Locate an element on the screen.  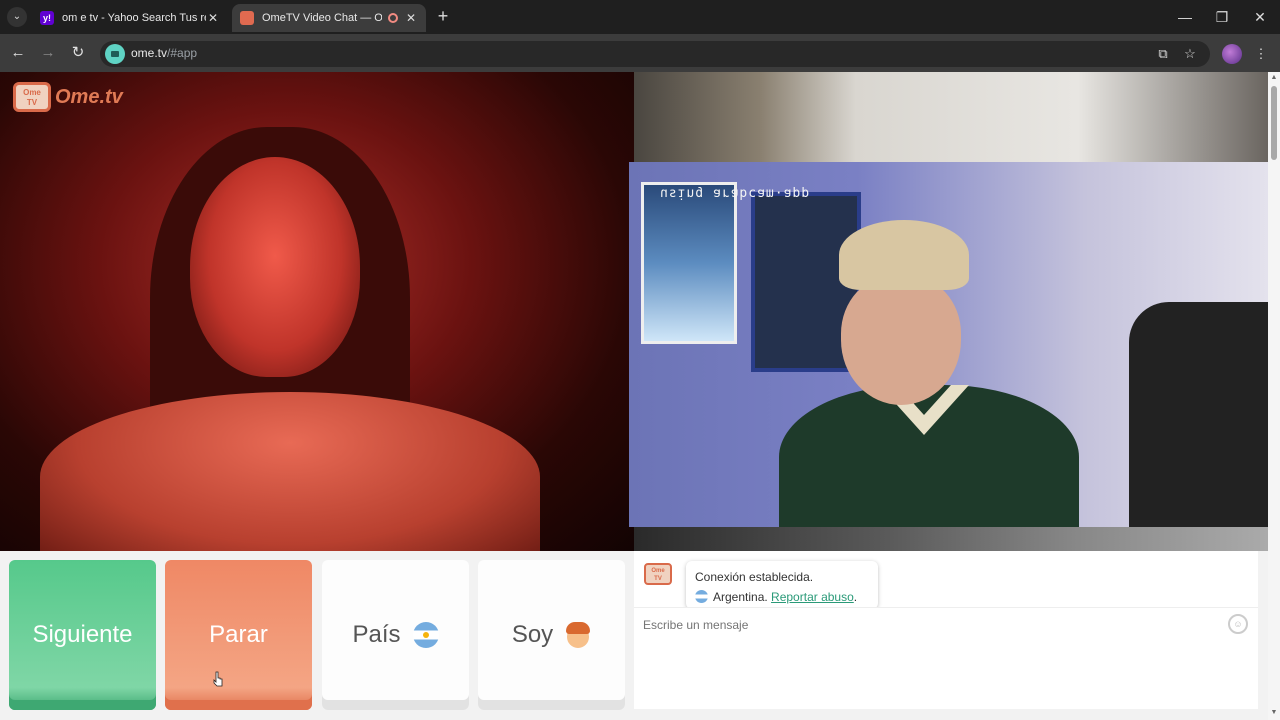
tab-title: OmeTV Video Chat — Ome is located at coordinates (322, 18).